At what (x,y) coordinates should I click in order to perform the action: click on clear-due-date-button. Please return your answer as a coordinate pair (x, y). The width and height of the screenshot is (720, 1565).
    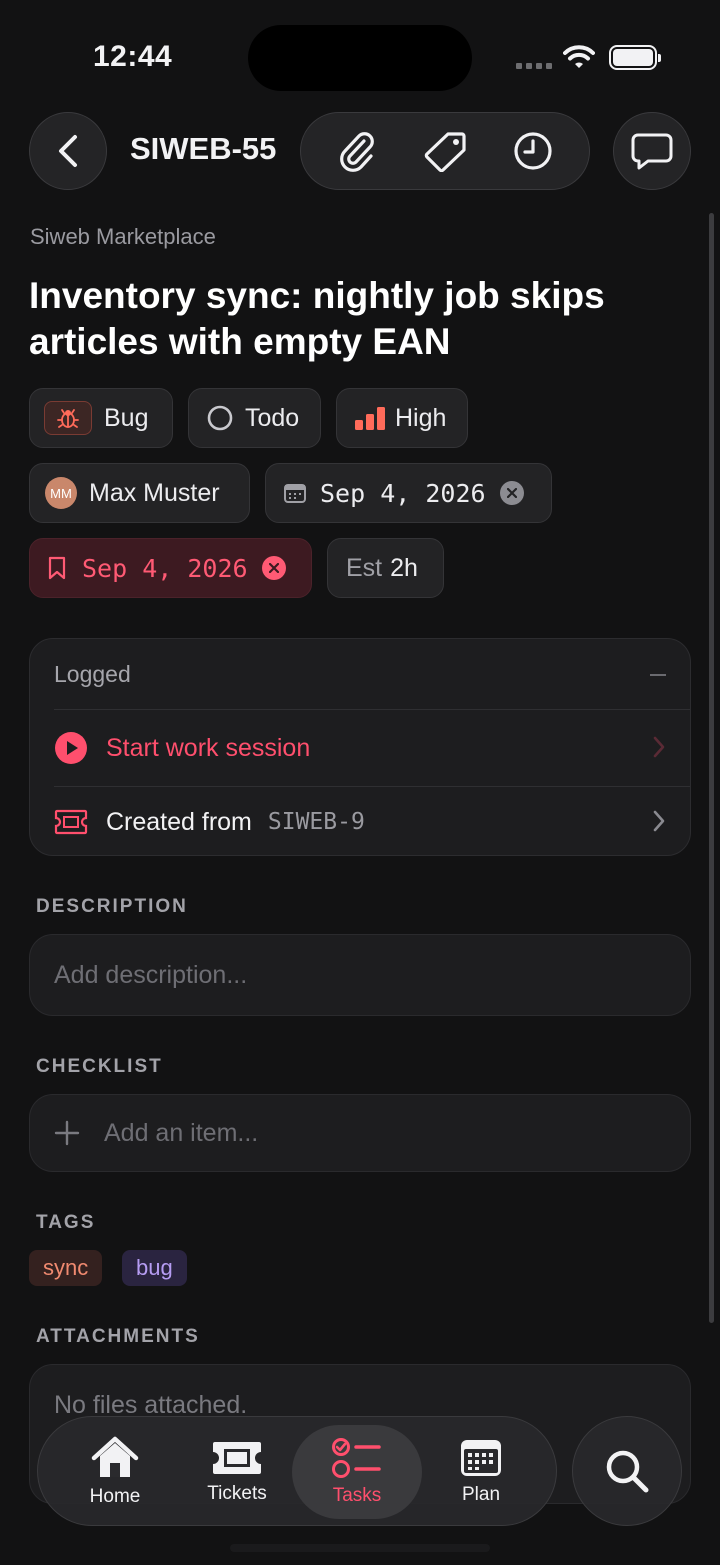
    Looking at the image, I should click on (273, 568).